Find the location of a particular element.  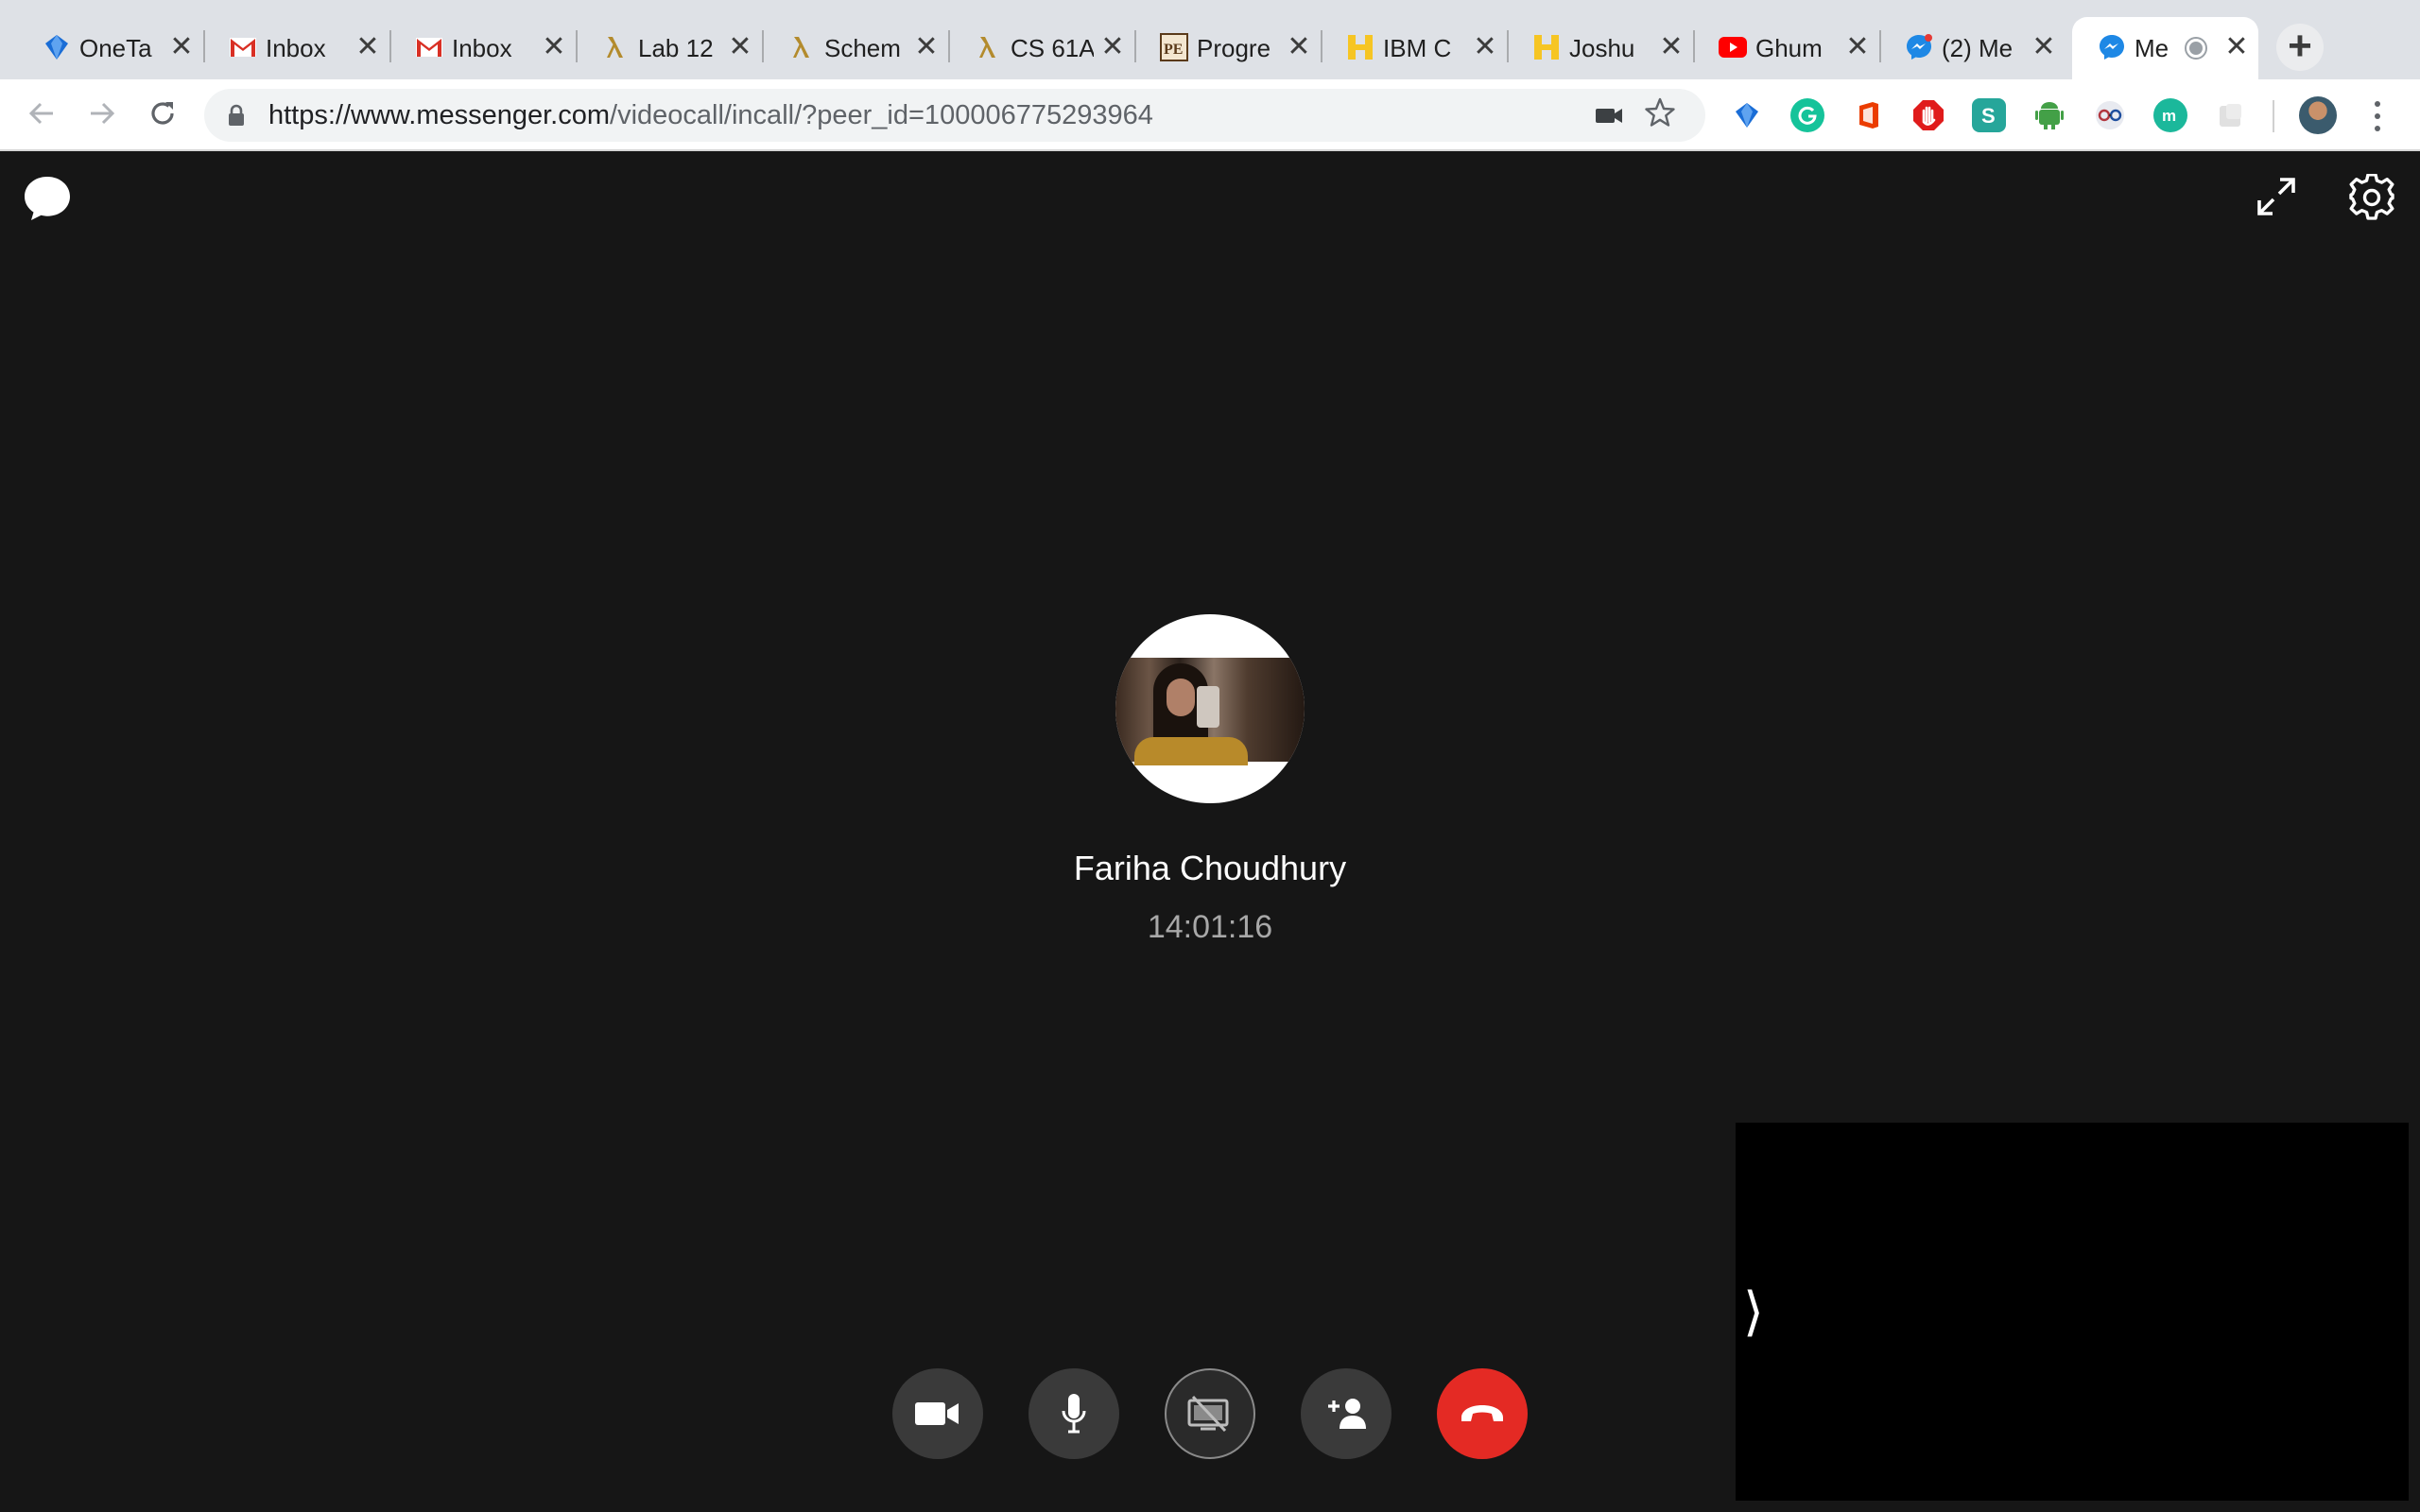

browser-tab: Schem ✕ is located at coordinates (855, 48).